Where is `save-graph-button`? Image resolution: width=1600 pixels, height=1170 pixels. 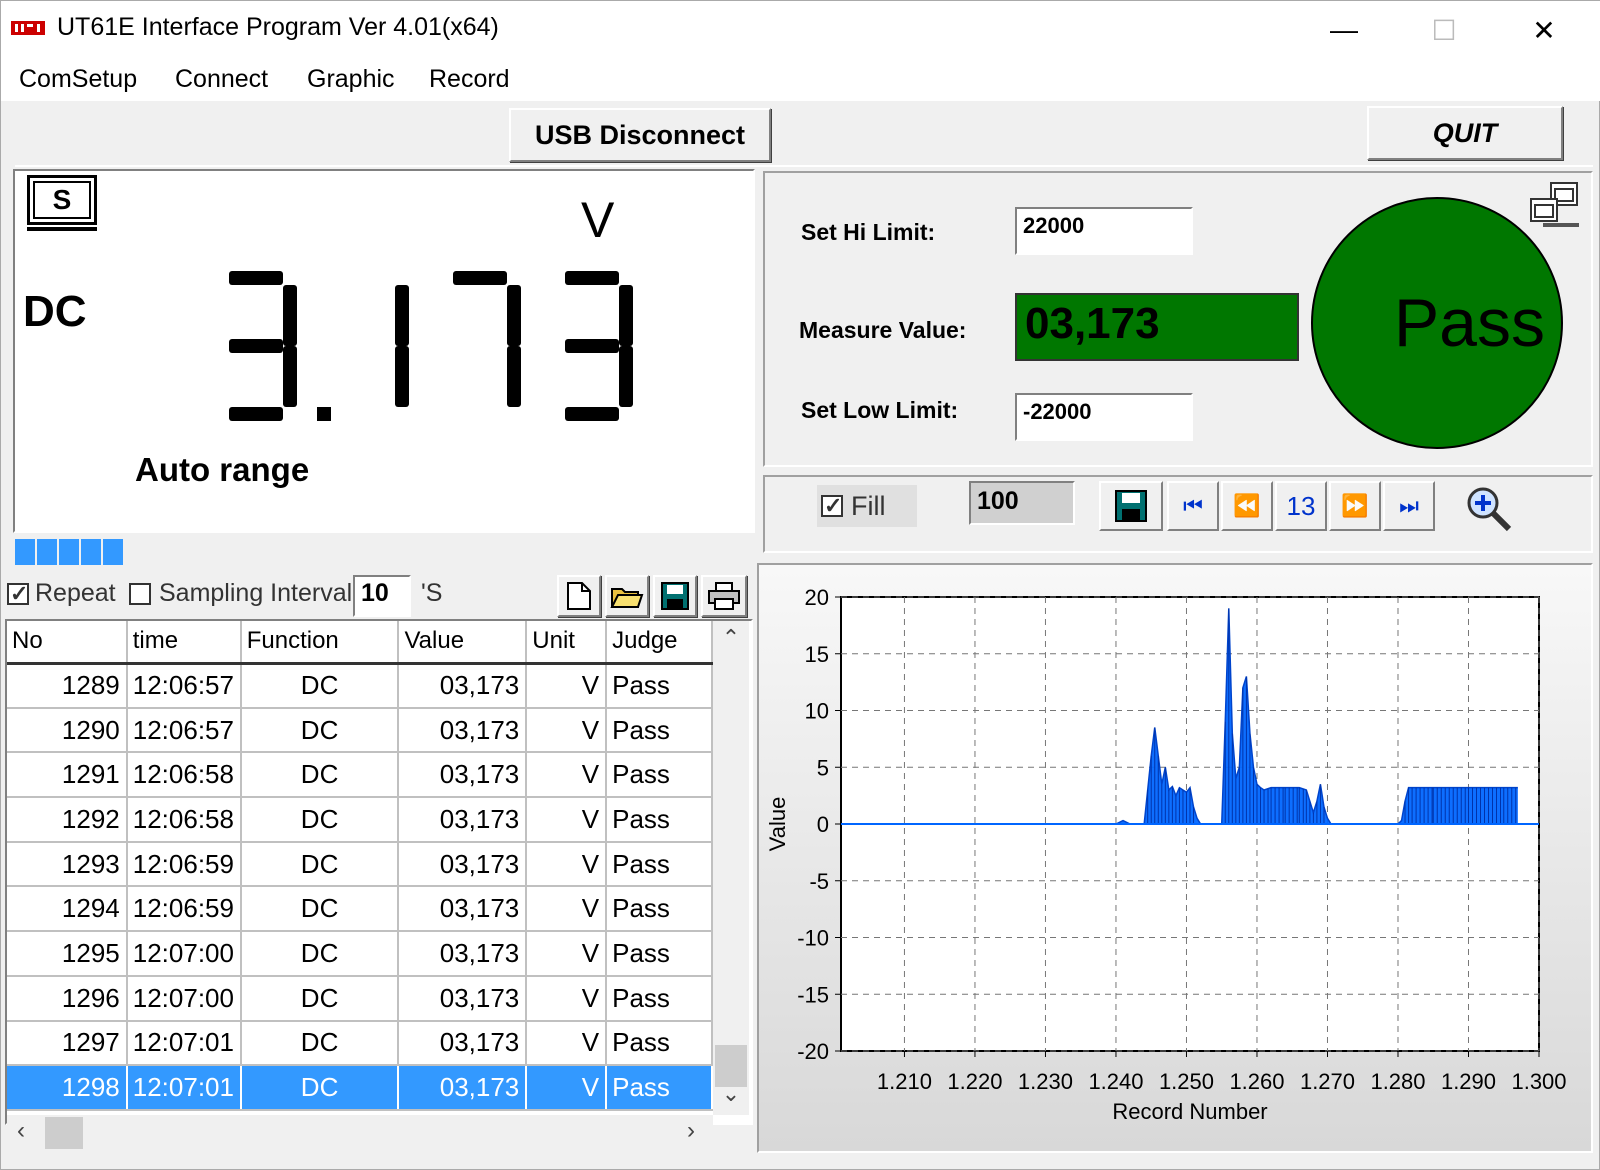
save-graph-button is located at coordinates (1131, 506).